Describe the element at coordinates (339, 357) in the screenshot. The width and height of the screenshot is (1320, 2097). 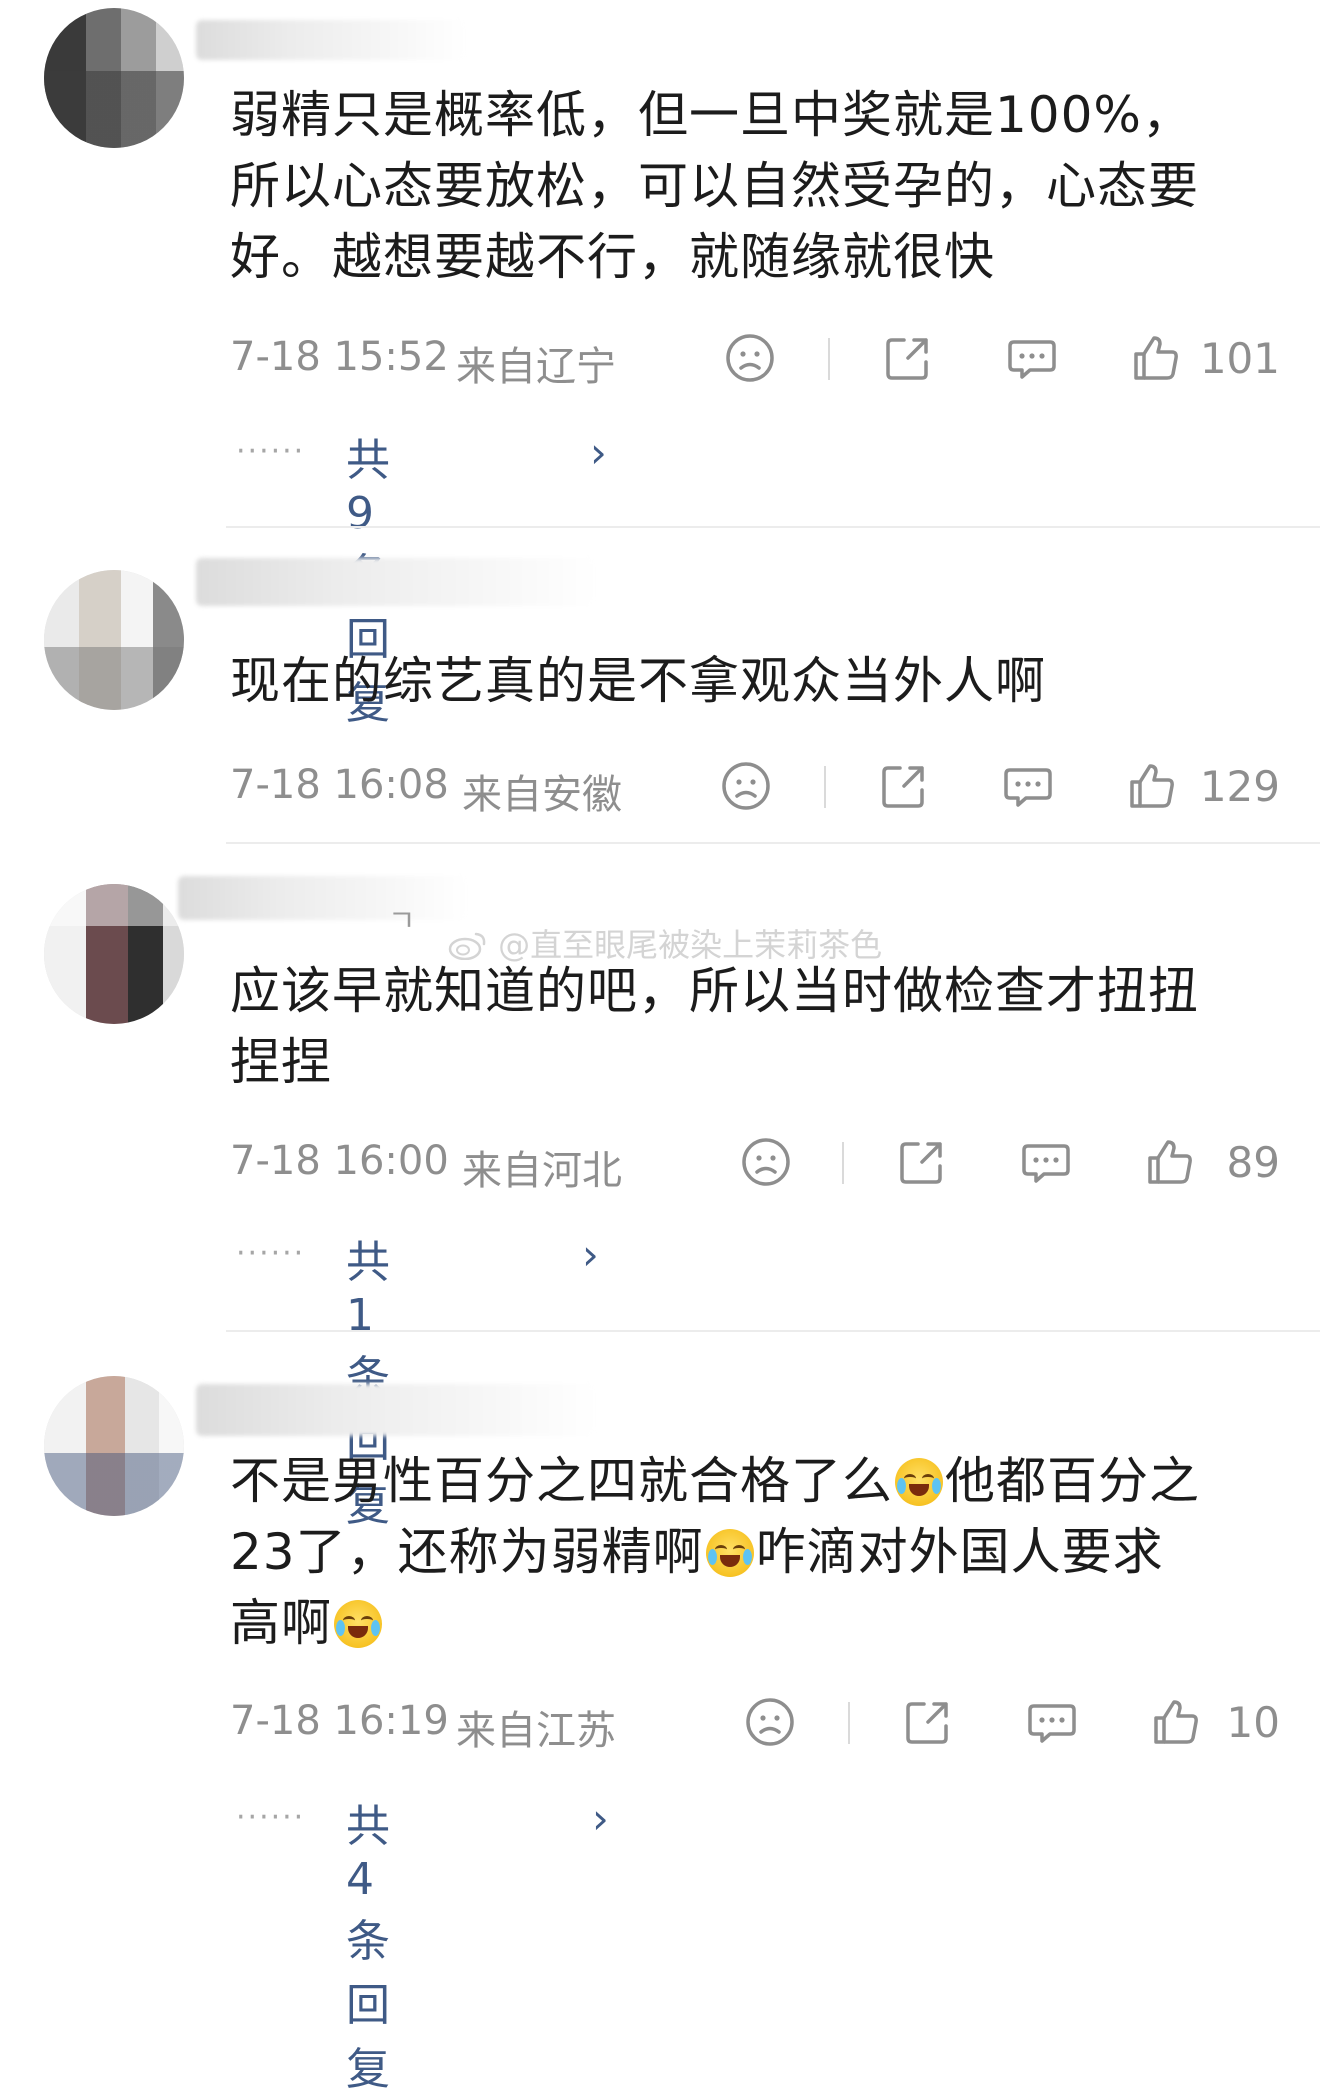
I see `comment-time: 7-18 15:52` at that location.